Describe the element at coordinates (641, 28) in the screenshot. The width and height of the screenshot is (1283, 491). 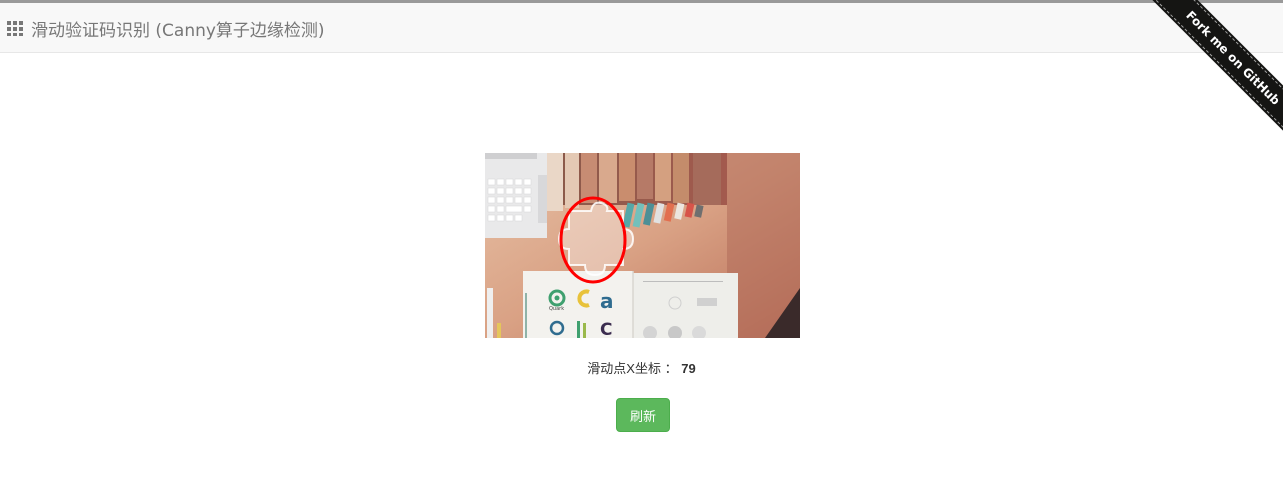
I see `navbar: 滑动验证码识别 (Canny算子边缘检测)` at that location.